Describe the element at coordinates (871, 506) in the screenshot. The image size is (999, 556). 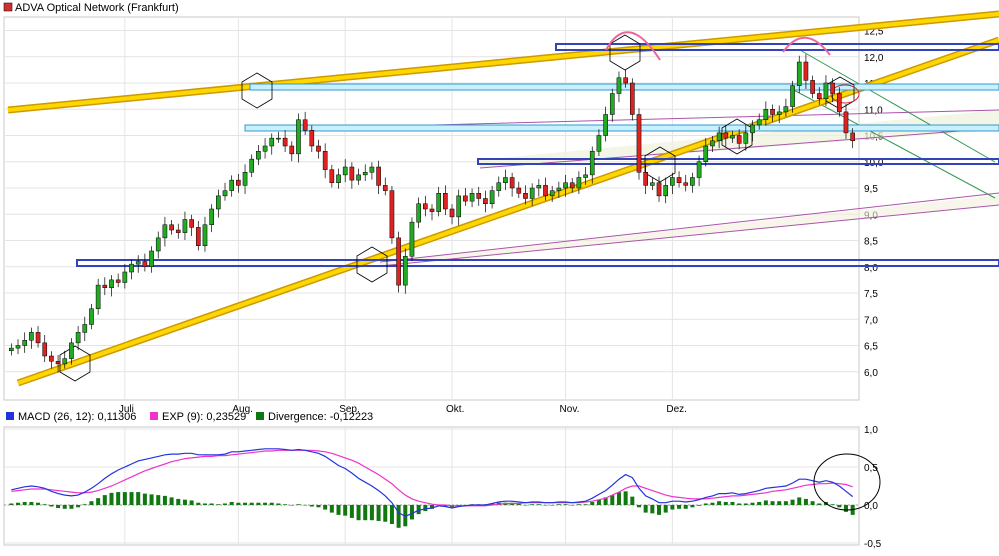
I see `macd-y-tick-label: 0,0` at that location.